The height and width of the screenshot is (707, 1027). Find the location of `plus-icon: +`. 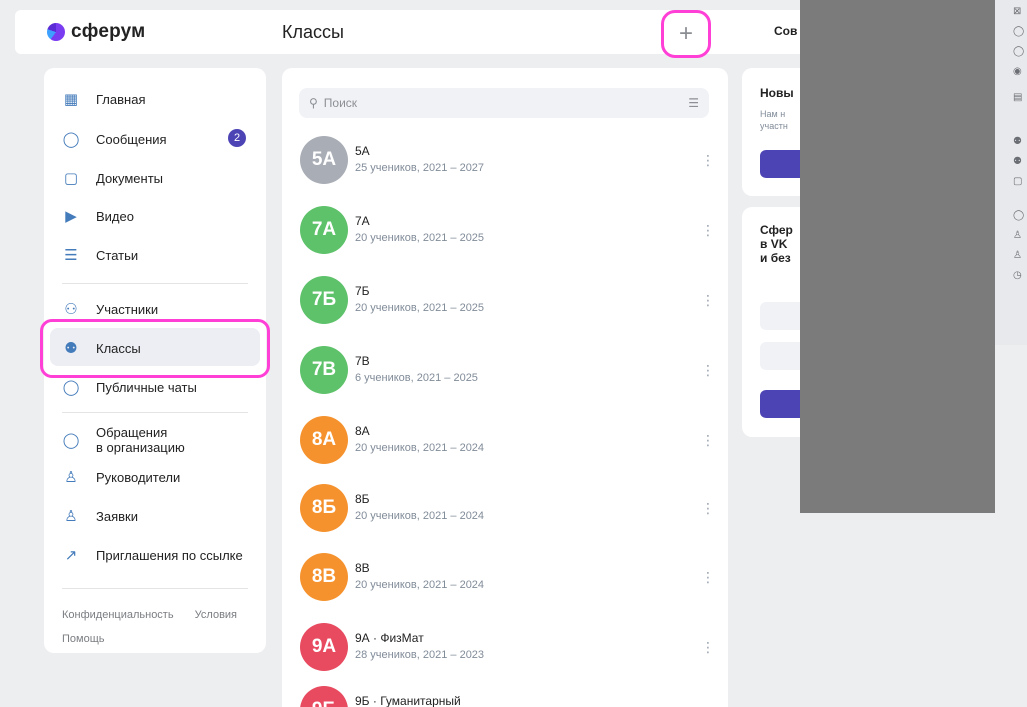

plus-icon: + is located at coordinates (685, 33).